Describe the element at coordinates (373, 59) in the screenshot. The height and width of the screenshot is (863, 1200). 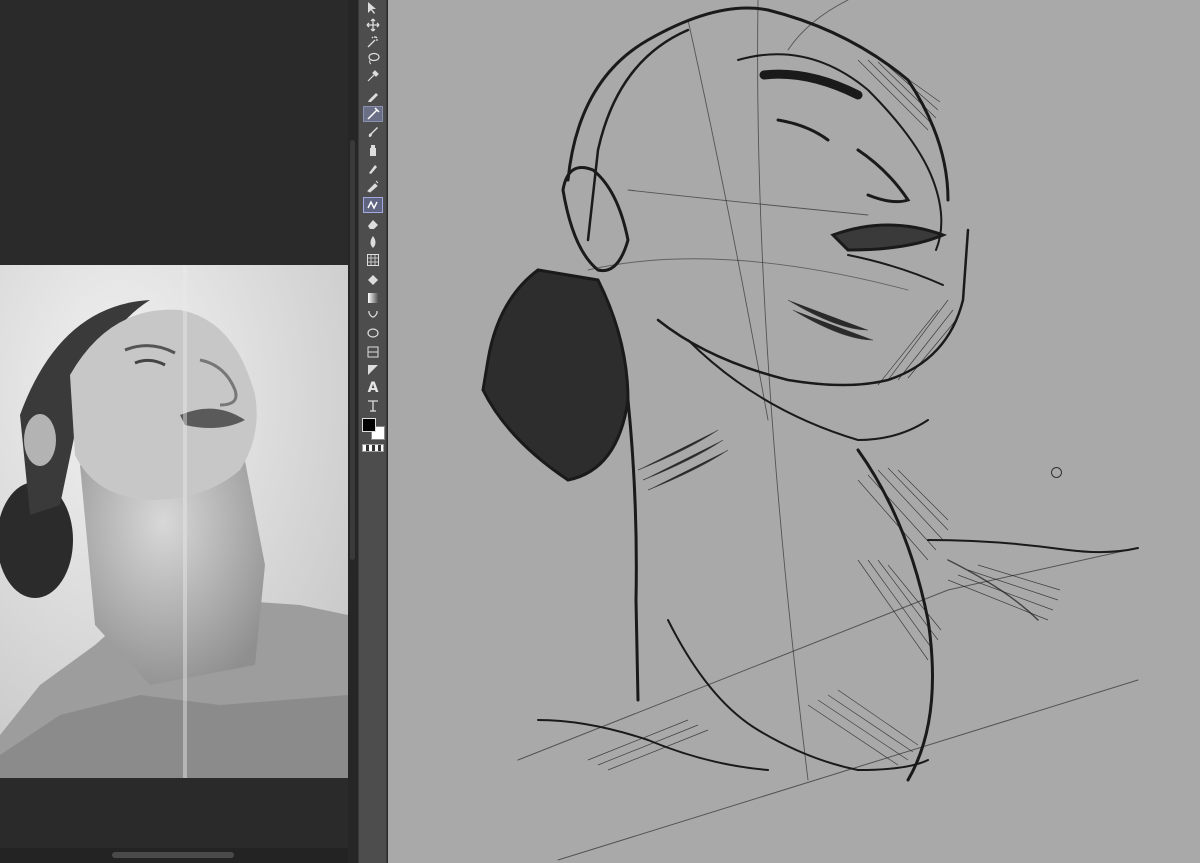
I see `lasso-icon` at that location.